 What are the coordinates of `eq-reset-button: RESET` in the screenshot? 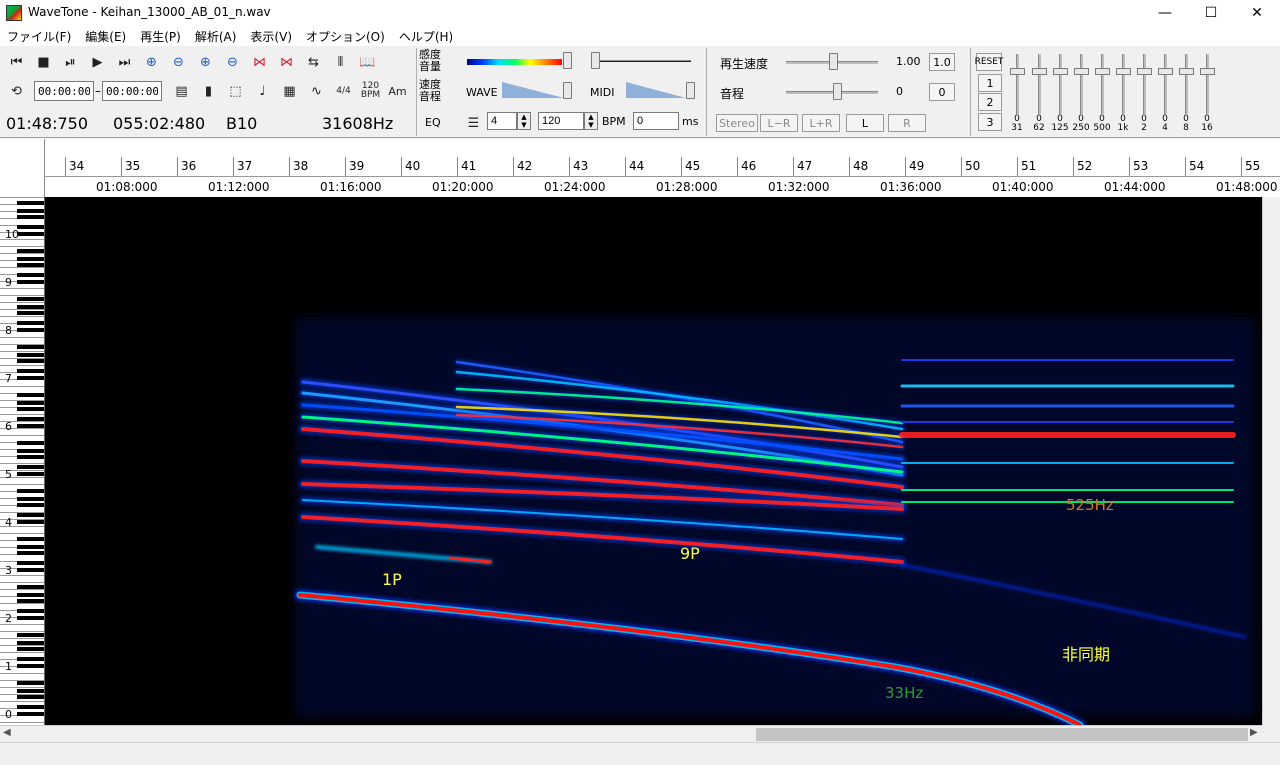 It's located at (989, 62).